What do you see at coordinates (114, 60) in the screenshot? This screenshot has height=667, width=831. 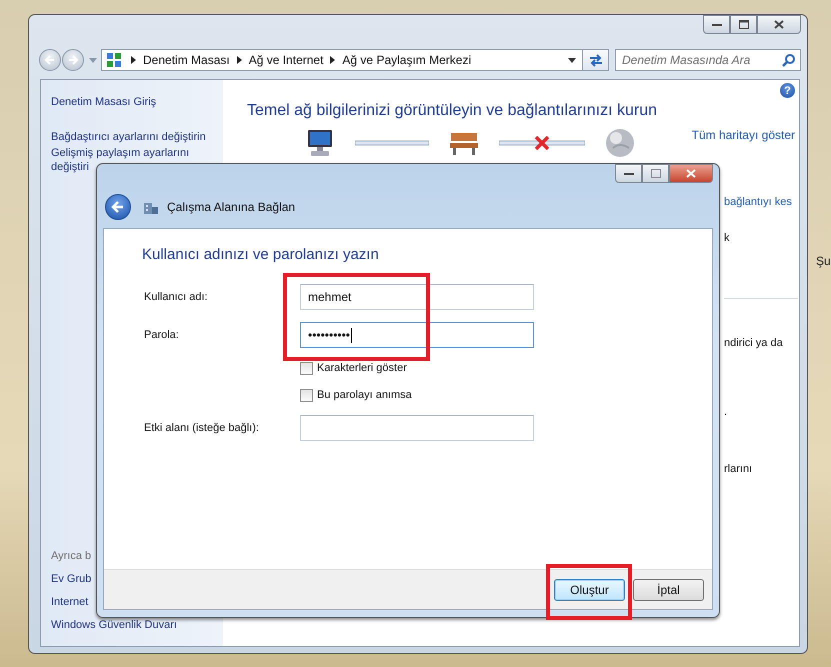 I see `control-panel-icon` at bounding box center [114, 60].